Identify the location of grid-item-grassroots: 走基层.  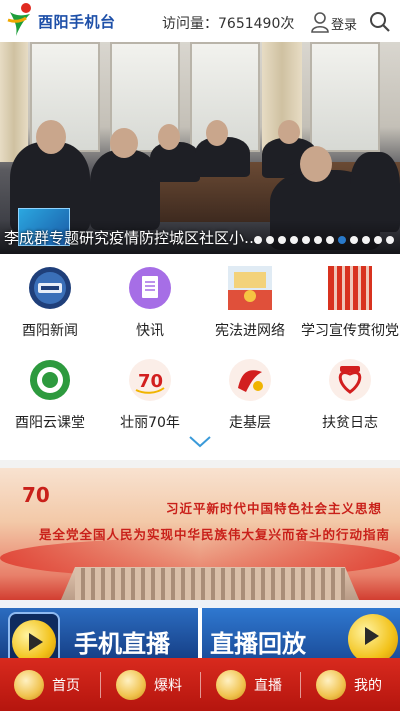
(250, 397).